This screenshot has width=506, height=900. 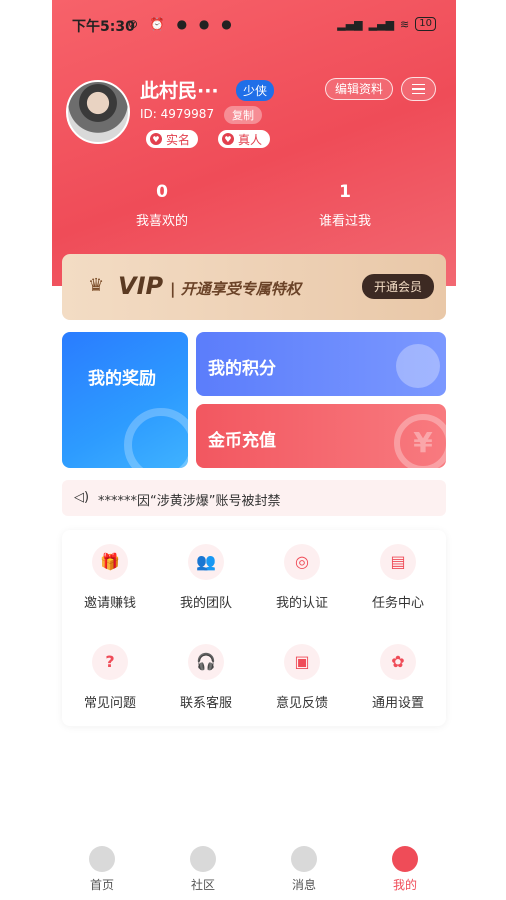 What do you see at coordinates (122, 379) in the screenshot?
I see `card-title: 我的奖励` at bounding box center [122, 379].